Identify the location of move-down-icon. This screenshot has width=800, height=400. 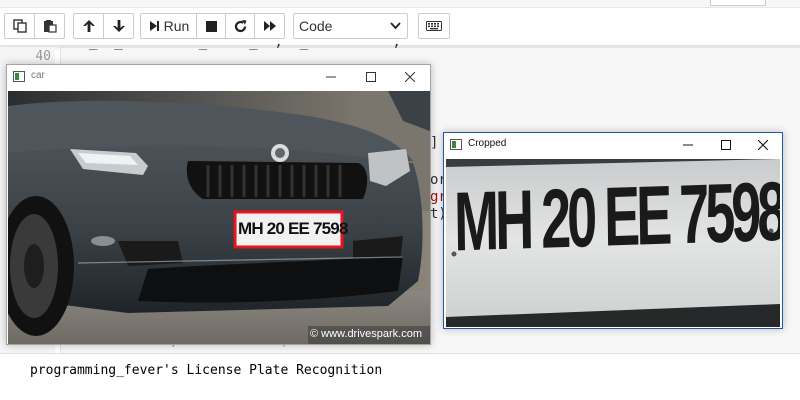
(118, 26).